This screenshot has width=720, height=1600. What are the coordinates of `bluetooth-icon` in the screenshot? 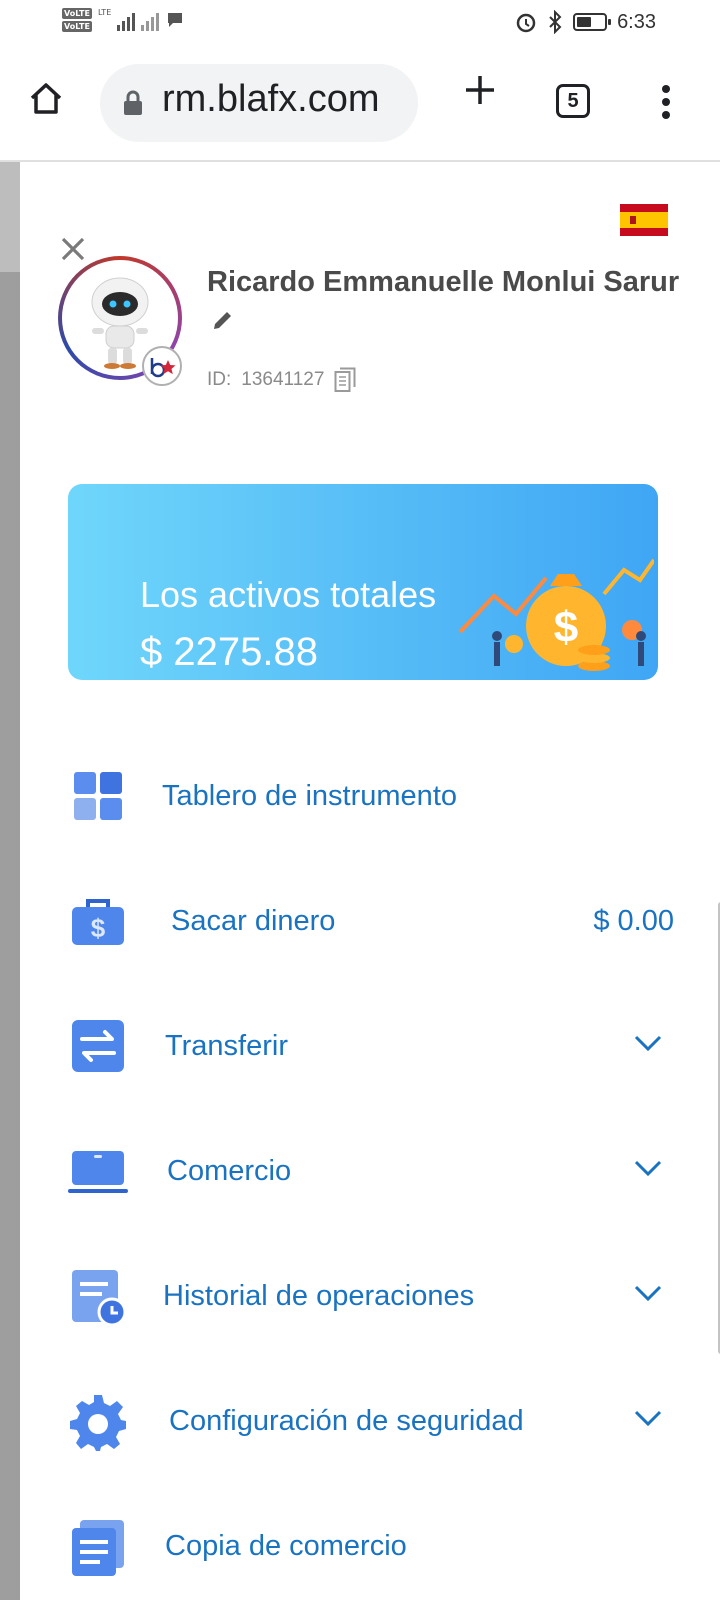 It's located at (555, 22).